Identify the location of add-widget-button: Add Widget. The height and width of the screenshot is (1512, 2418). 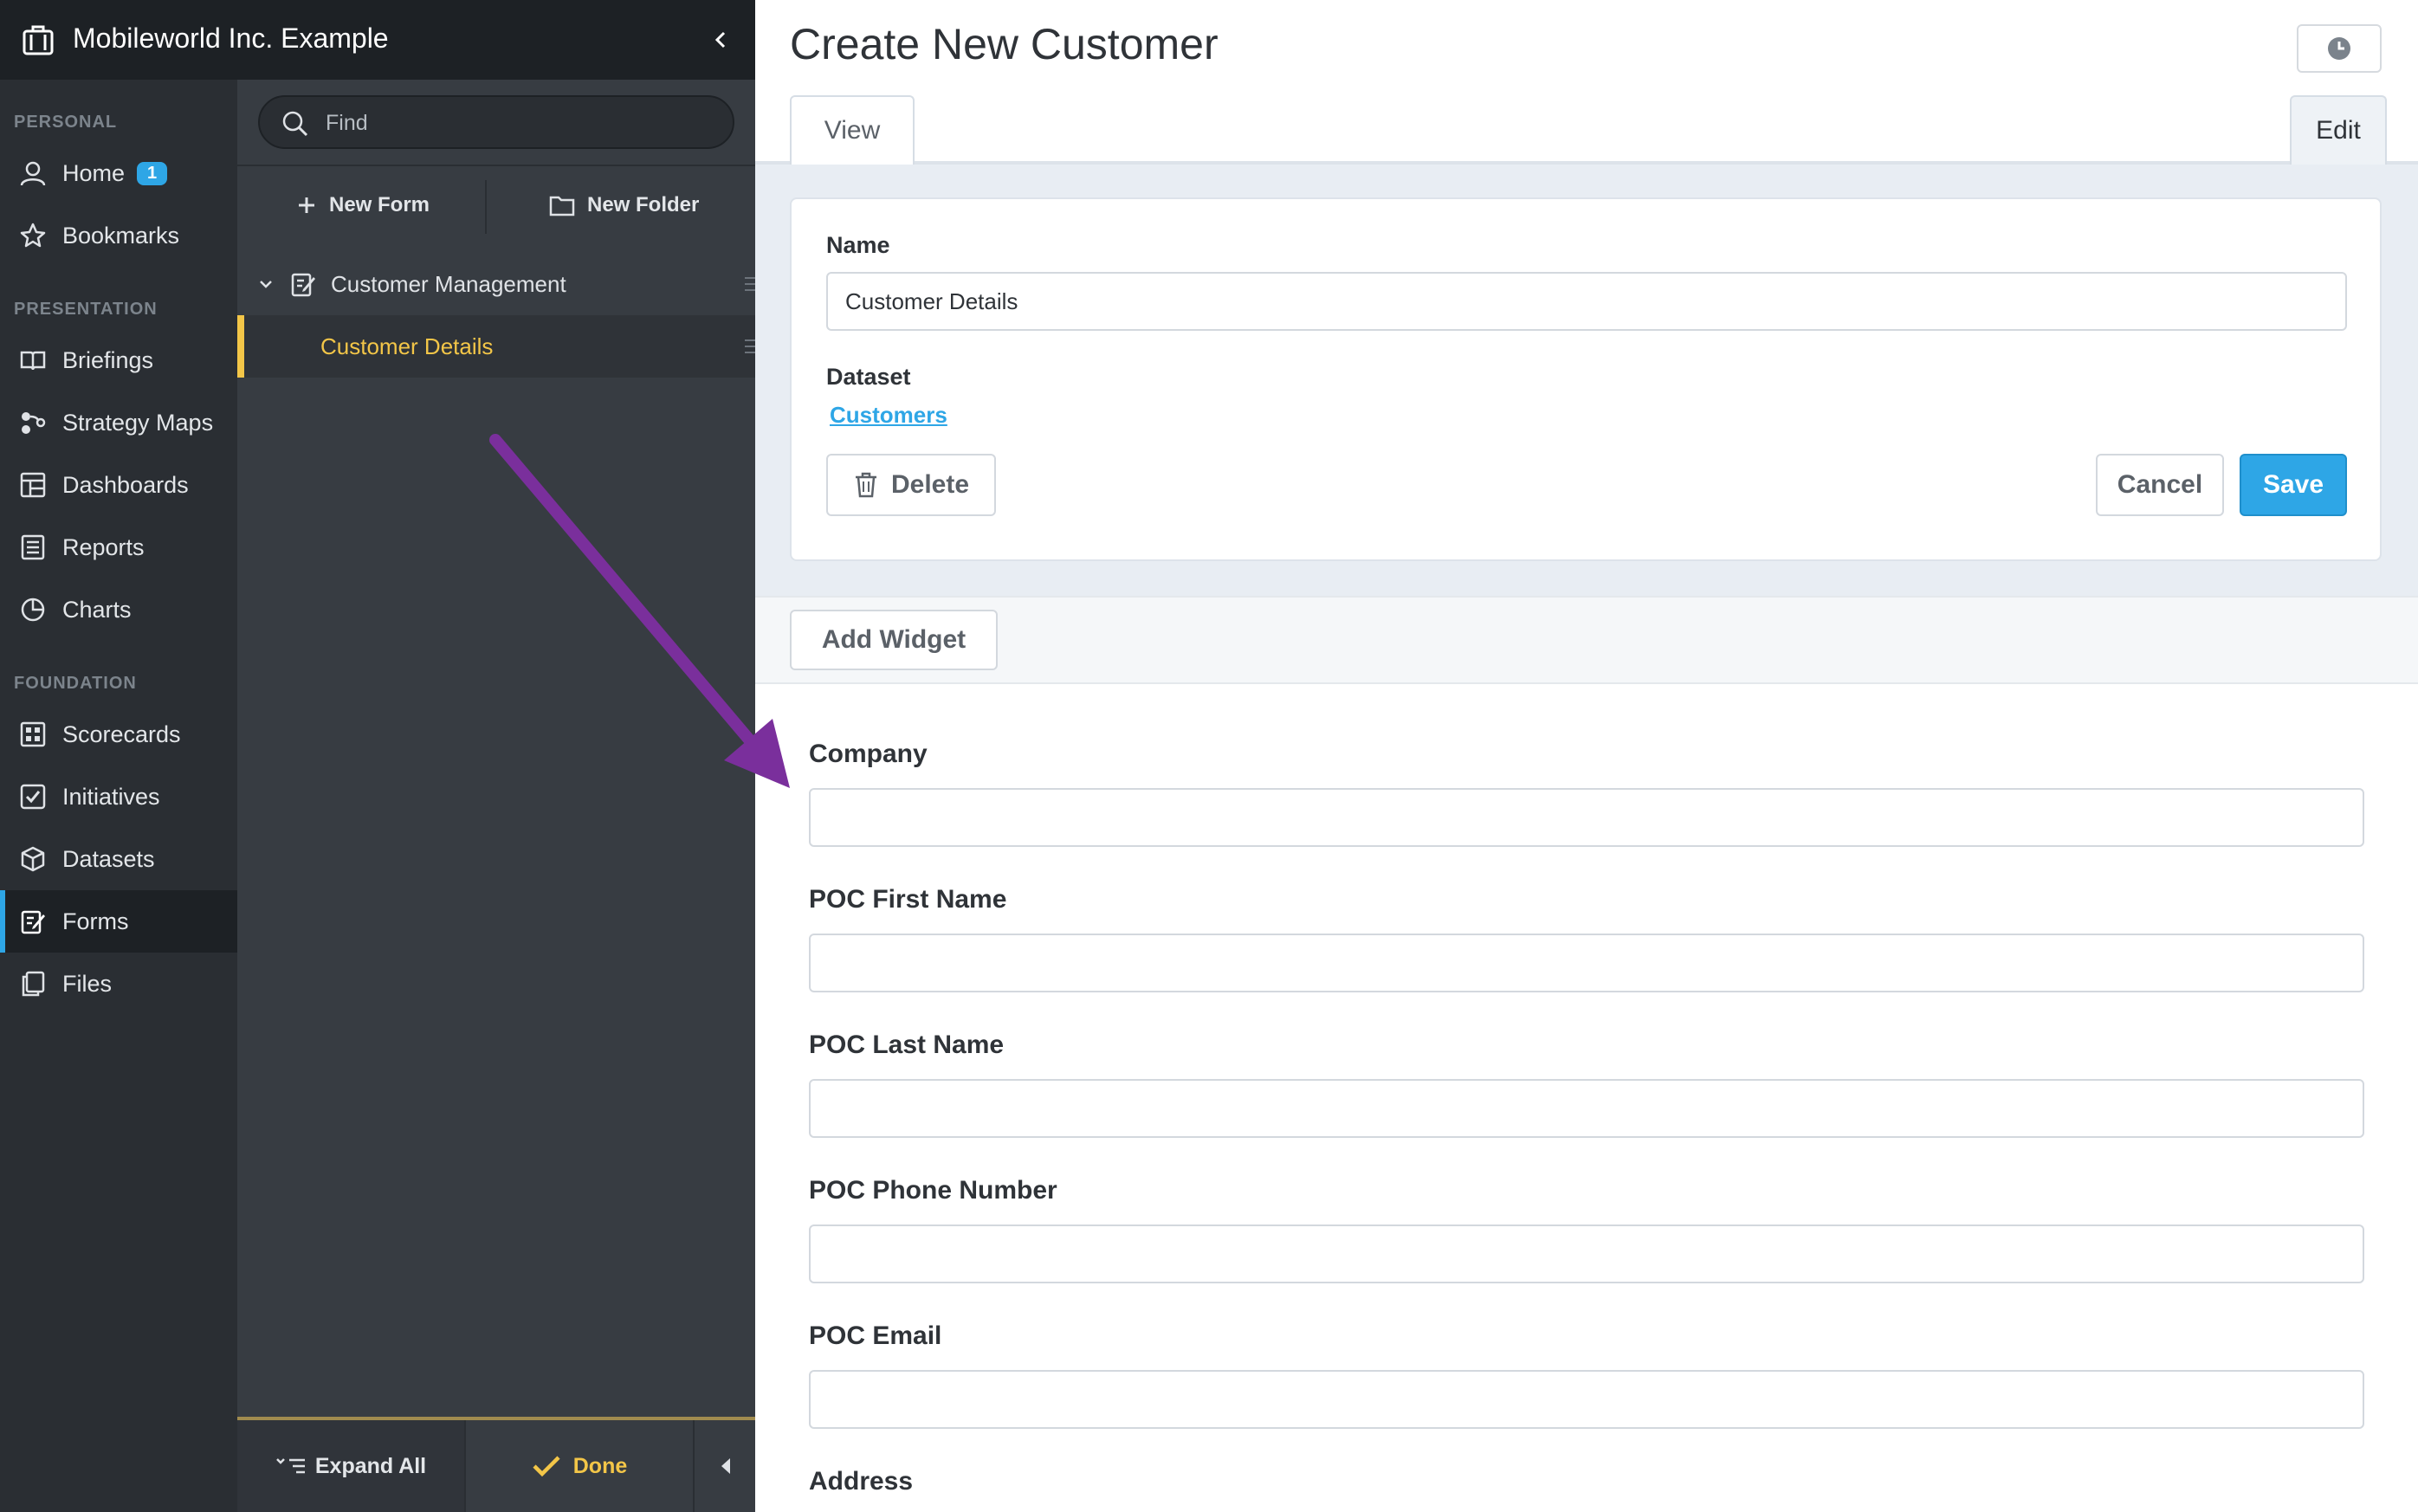
(894, 640).